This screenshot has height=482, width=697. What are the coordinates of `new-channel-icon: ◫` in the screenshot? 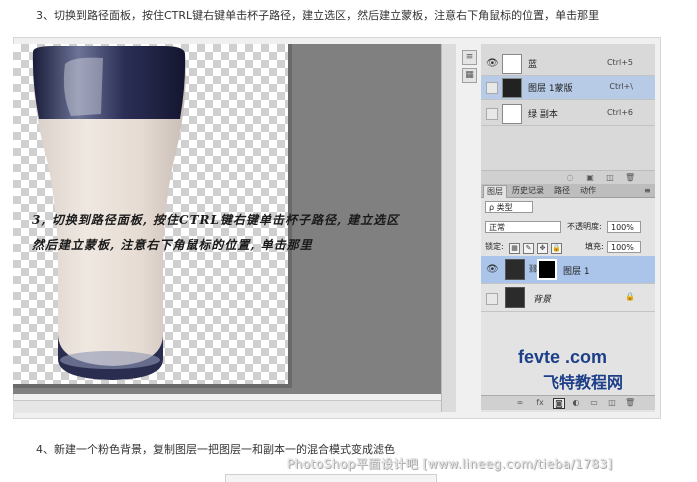 It's located at (610, 177).